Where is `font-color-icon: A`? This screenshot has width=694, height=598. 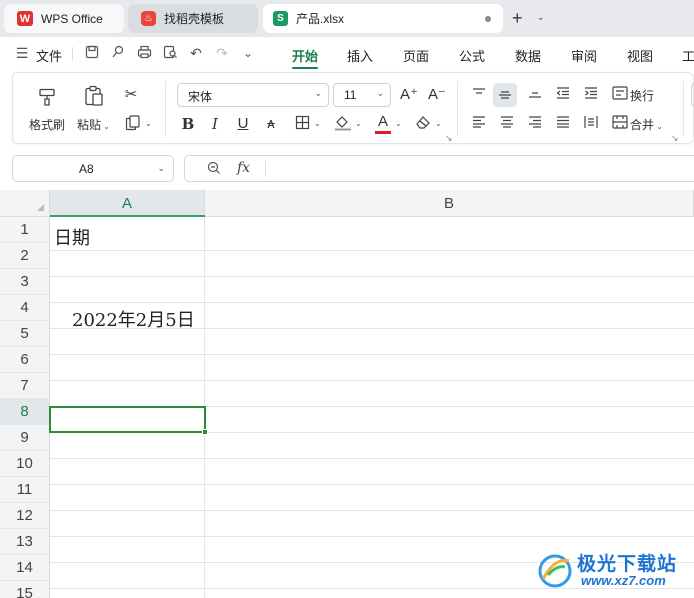
font-color-icon: A is located at coordinates (383, 123).